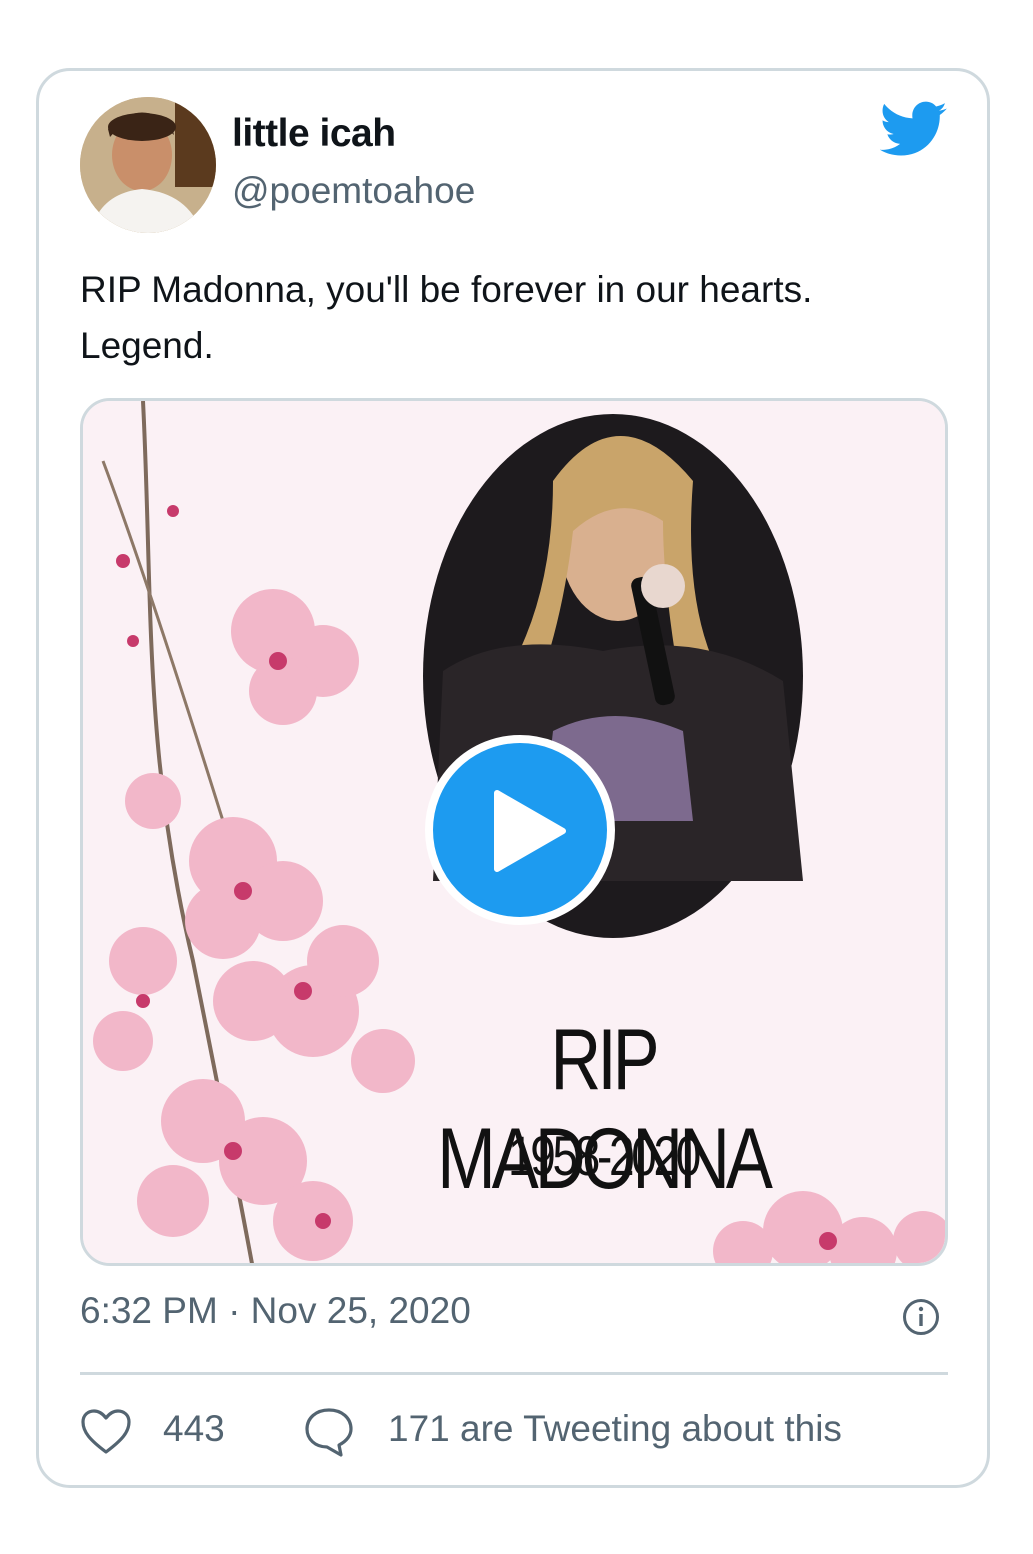  I want to click on tweet-timestamp: 6:32 PM · Nov 25, 2020, so click(275, 1311).